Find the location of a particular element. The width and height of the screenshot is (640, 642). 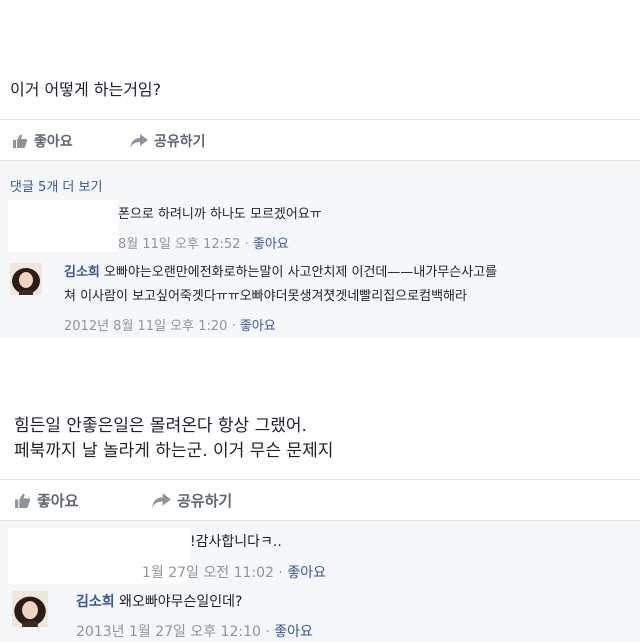

comment-meta: 1월 27일 오전 11:02 · 좋아요 is located at coordinates (234, 572).